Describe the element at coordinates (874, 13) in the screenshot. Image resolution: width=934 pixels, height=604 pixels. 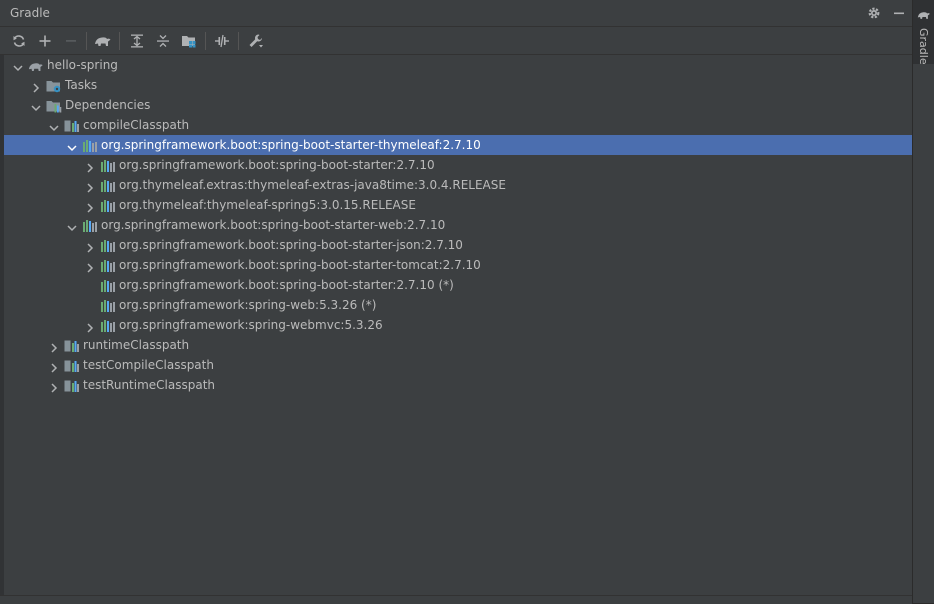
I see `settings-button` at that location.